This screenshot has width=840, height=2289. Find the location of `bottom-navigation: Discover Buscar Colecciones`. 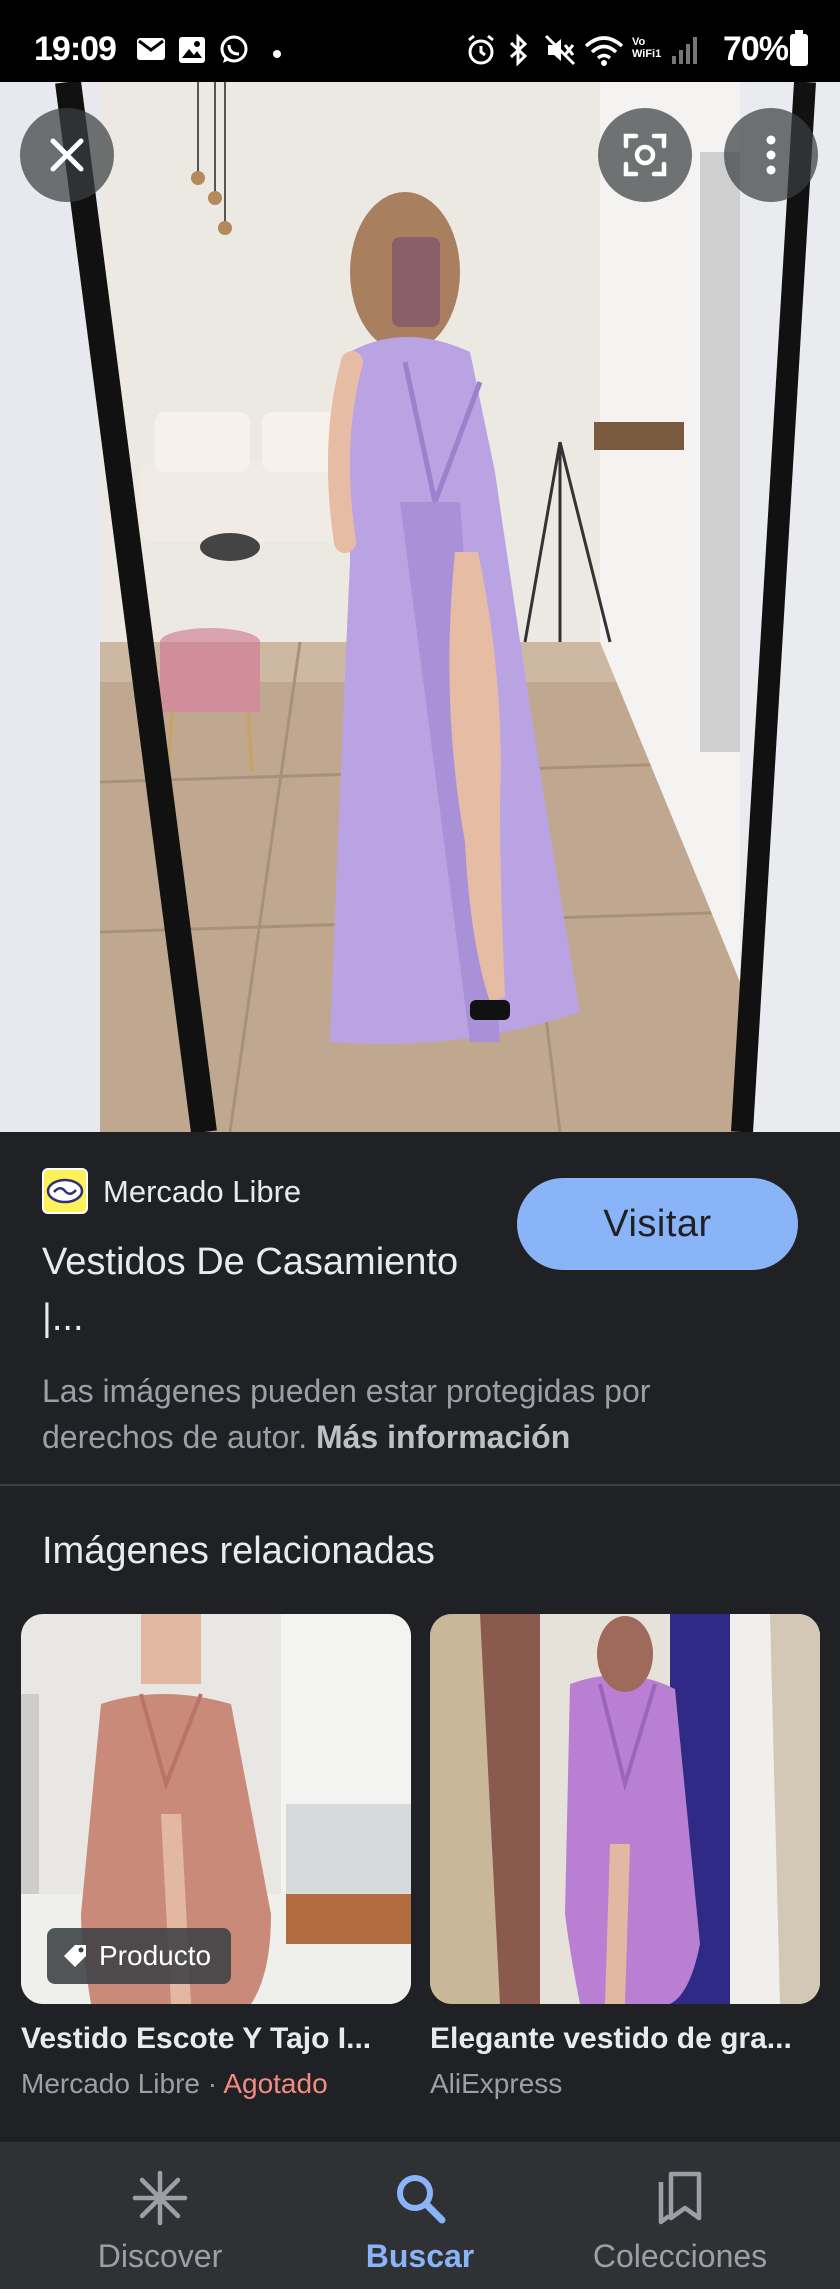

bottom-navigation: Discover Buscar Colecciones is located at coordinates (420, 2215).